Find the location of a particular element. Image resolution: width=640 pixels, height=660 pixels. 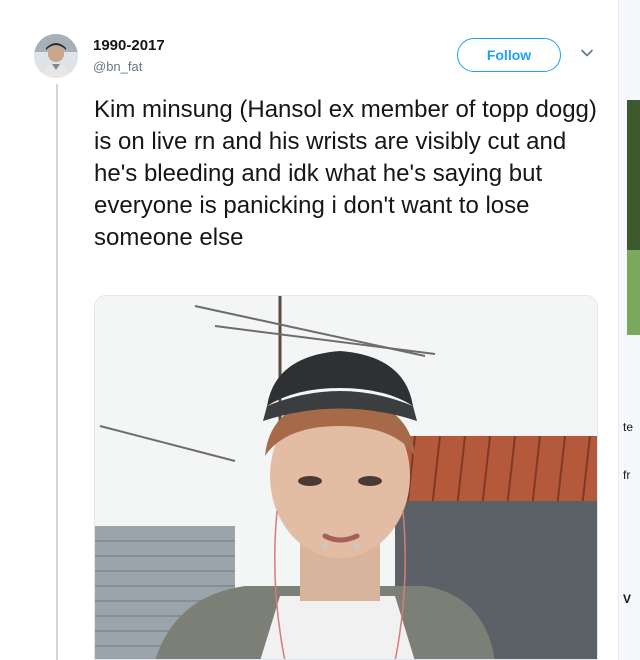

user-handle: @bn_fat is located at coordinates (117, 66).